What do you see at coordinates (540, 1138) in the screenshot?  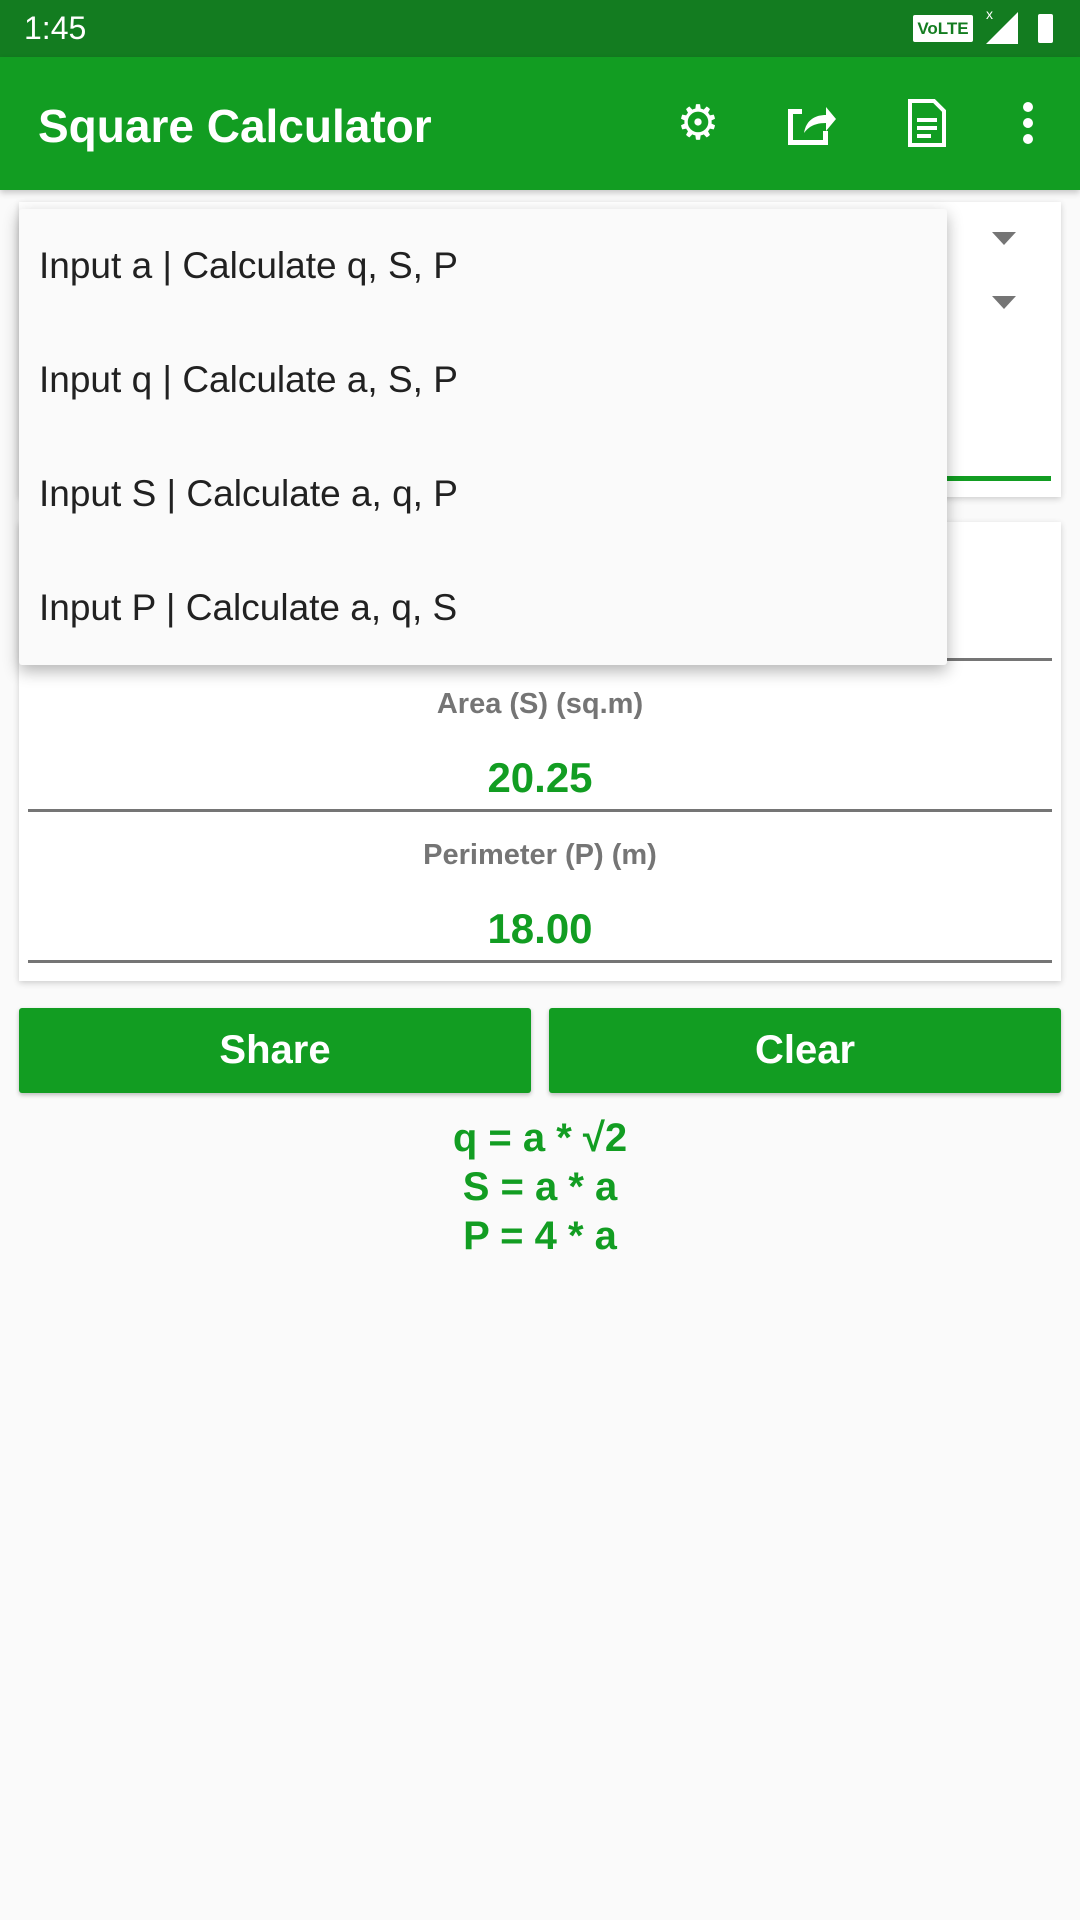 I see `formula-diagonal: q = a * √2` at bounding box center [540, 1138].